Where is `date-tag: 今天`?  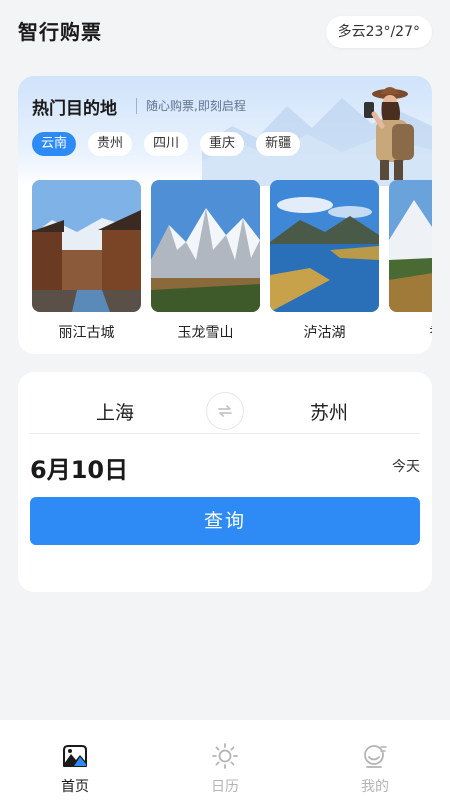
date-tag: 今天 is located at coordinates (406, 467).